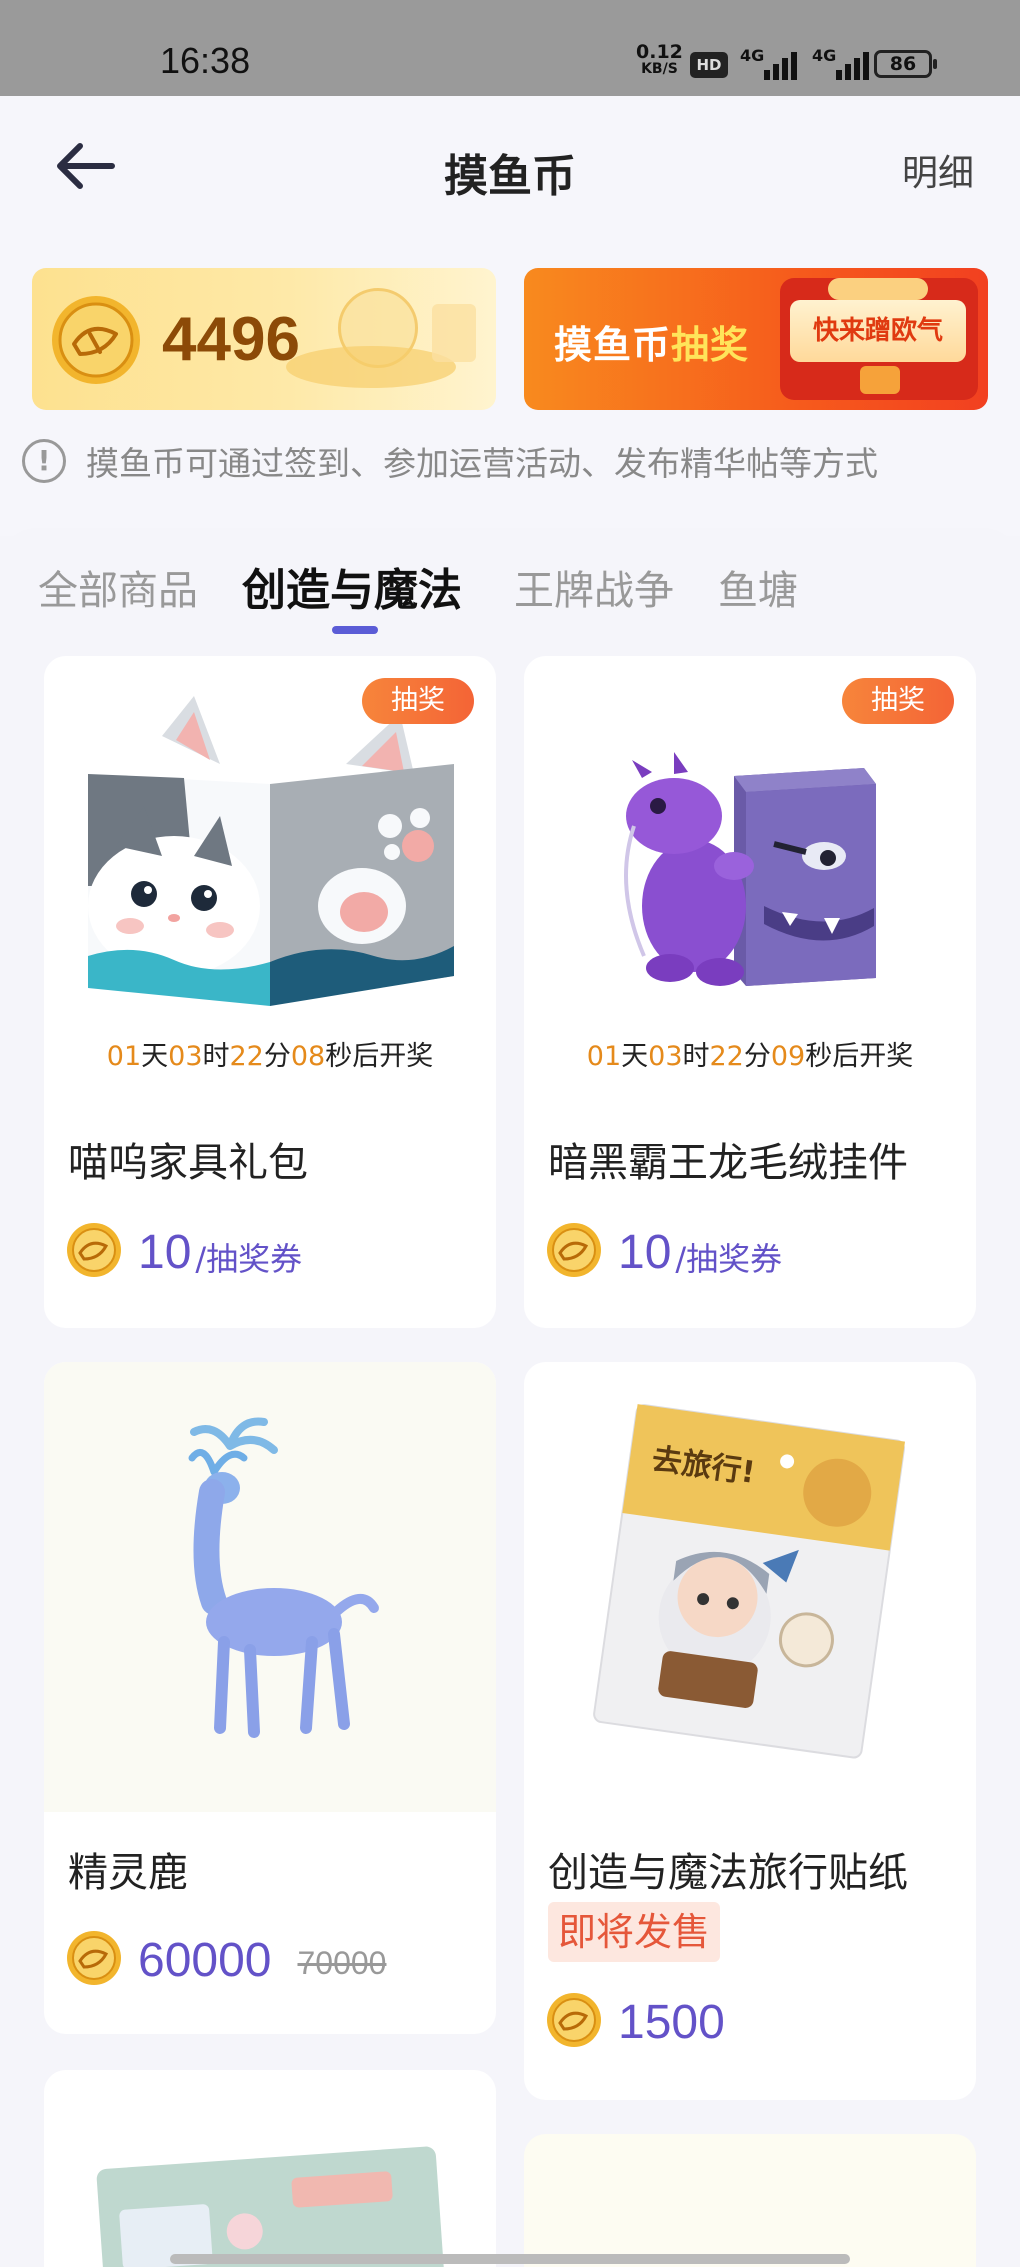 This screenshot has width=1020, height=2267. Describe the element at coordinates (352, 586) in the screenshot. I see `tab-creation-magic: 创造与魔法` at that location.